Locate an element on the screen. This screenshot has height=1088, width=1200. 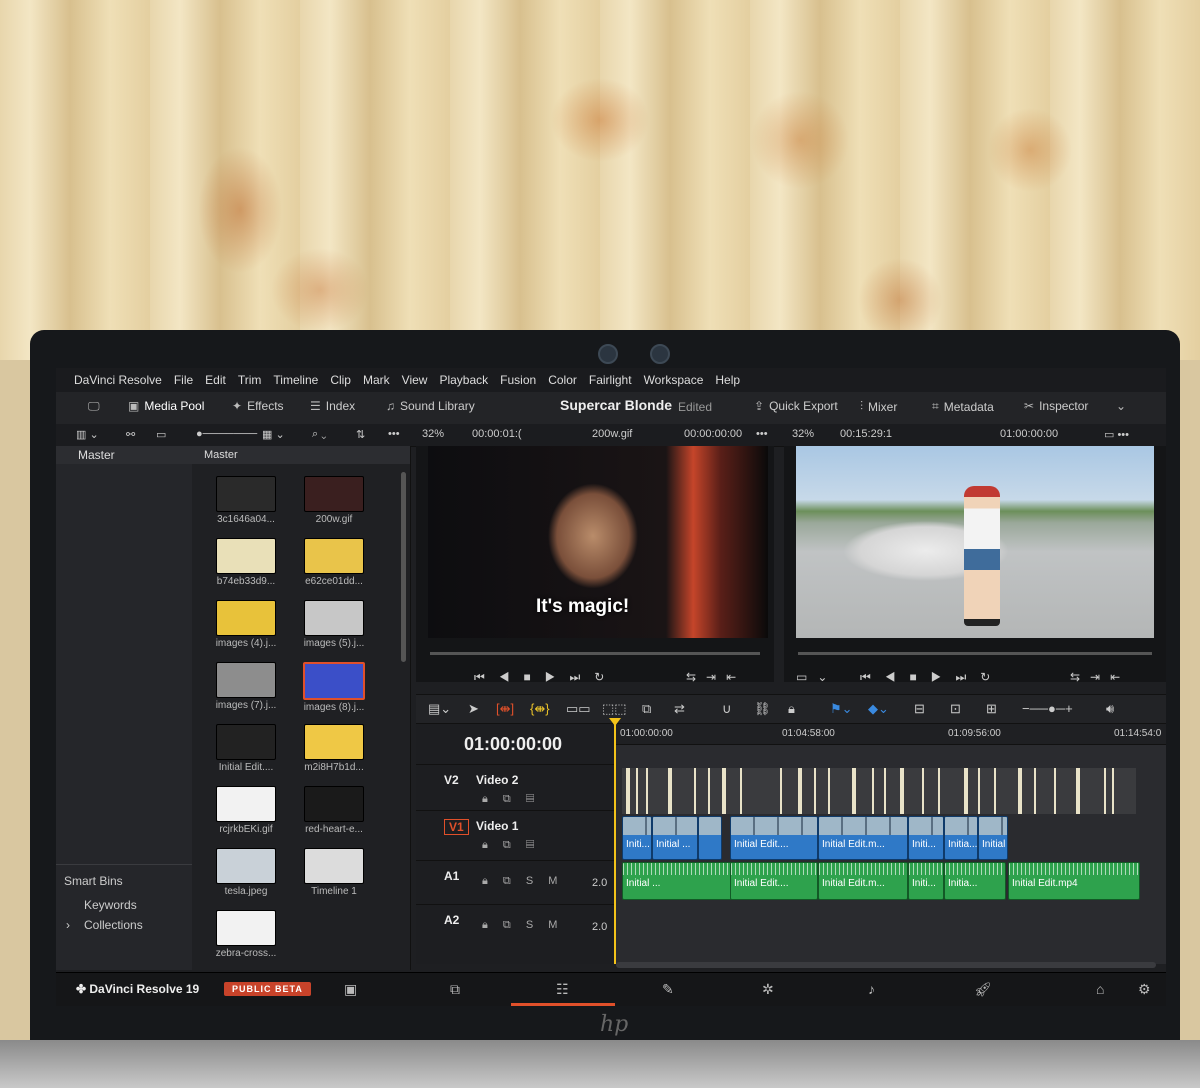
overwrite-clip-icon: ⧉ is located at coordinates (646, 709).